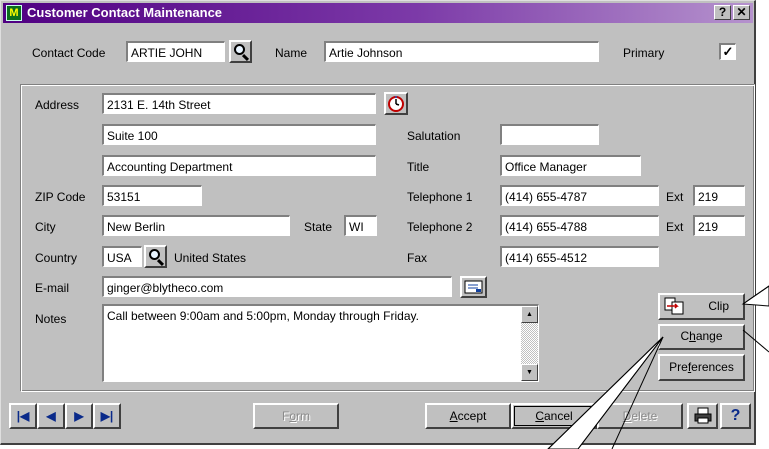 Image resolution: width=769 pixels, height=449 pixels. Describe the element at coordinates (14, 13) in the screenshot. I see `app-icon: M` at that location.